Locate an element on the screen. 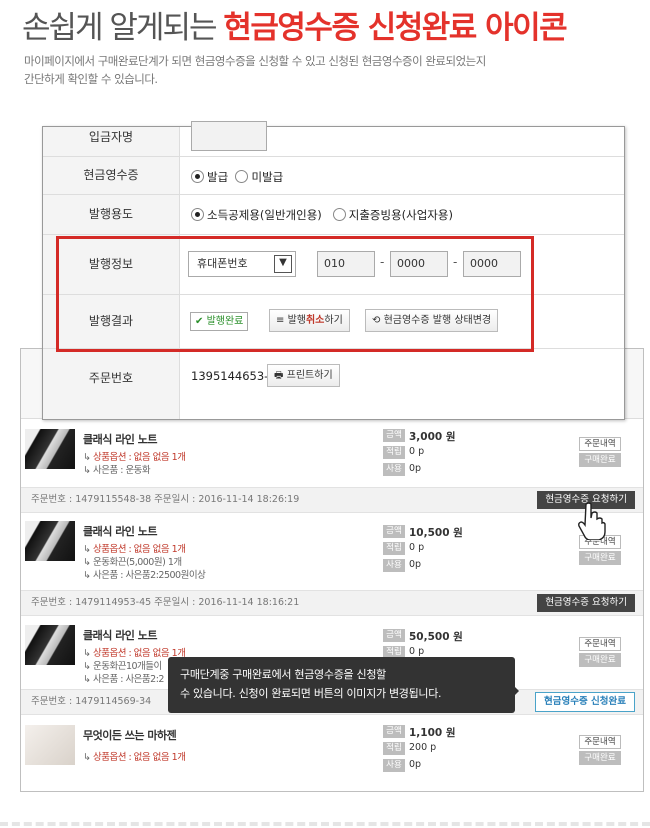  radio-issue-label: 발급 is located at coordinates (218, 177).